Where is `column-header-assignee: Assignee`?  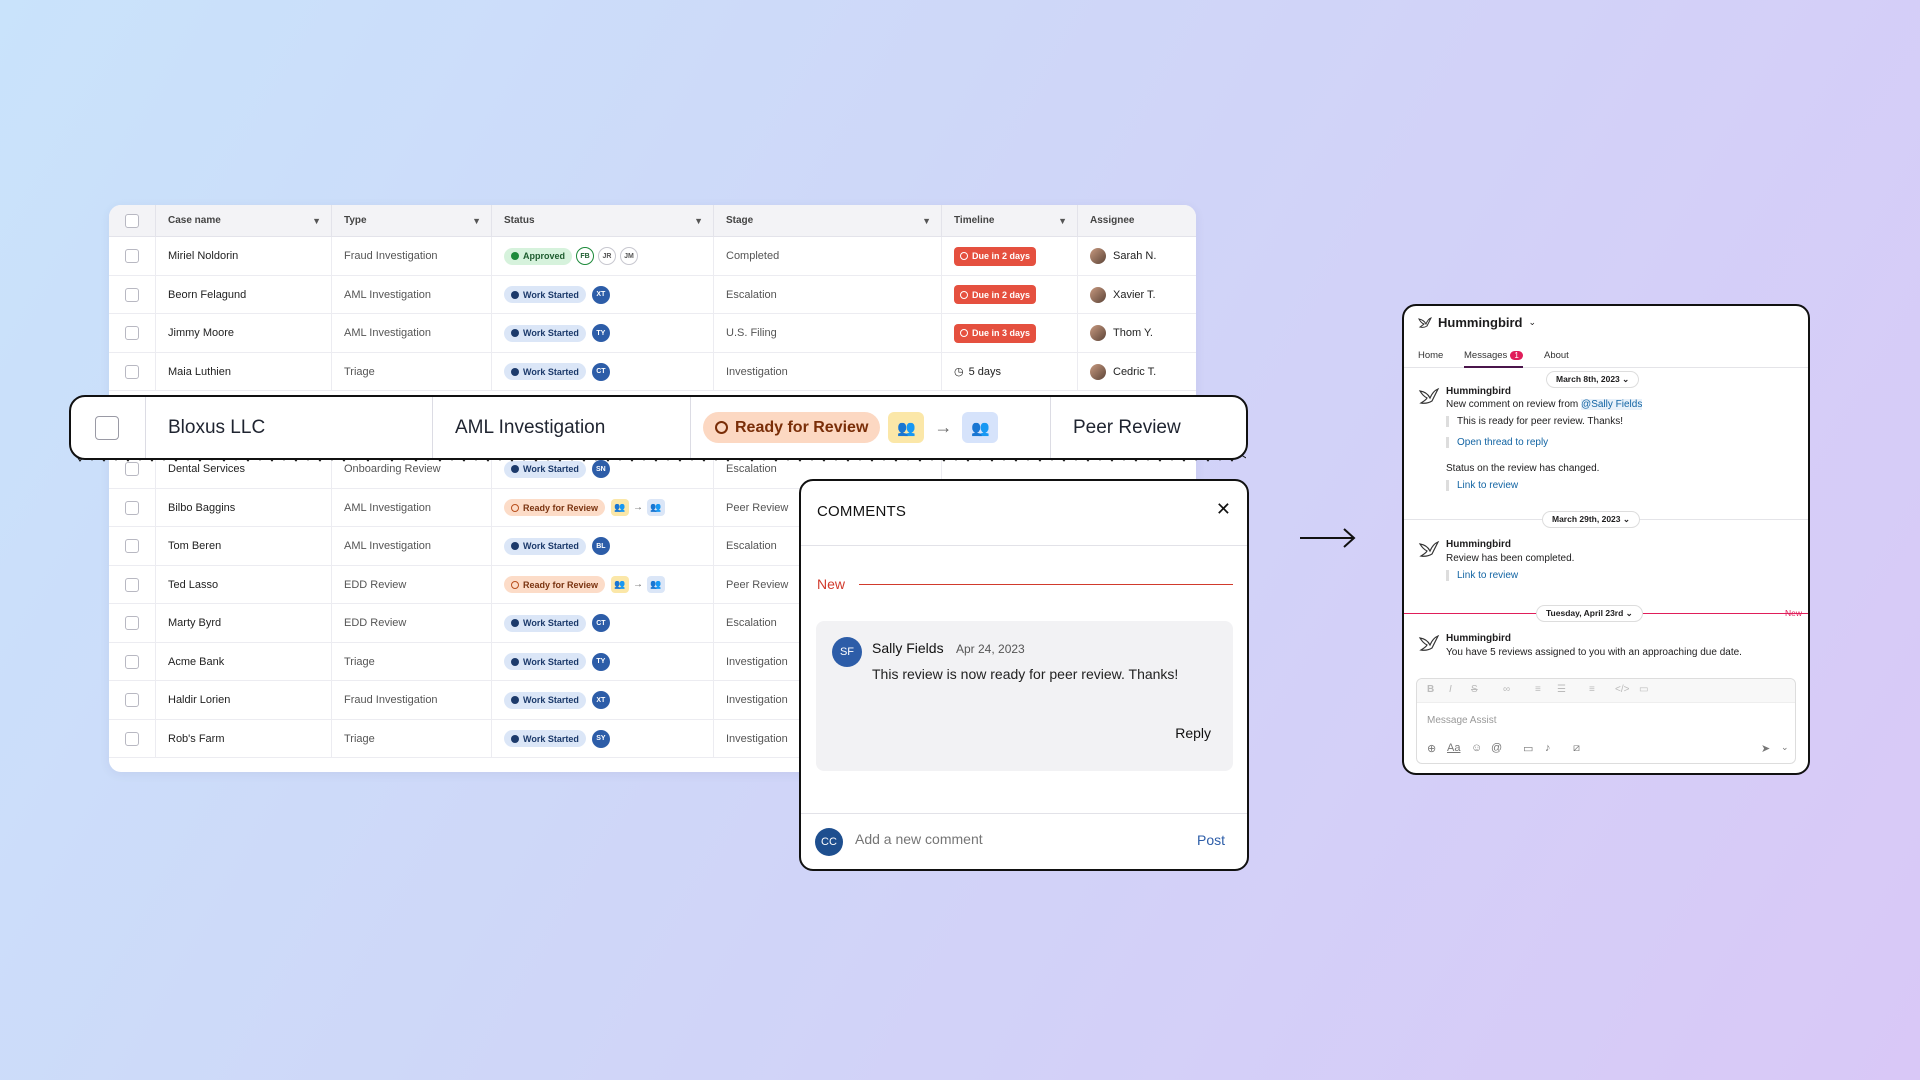 column-header-assignee: Assignee is located at coordinates (1137, 221).